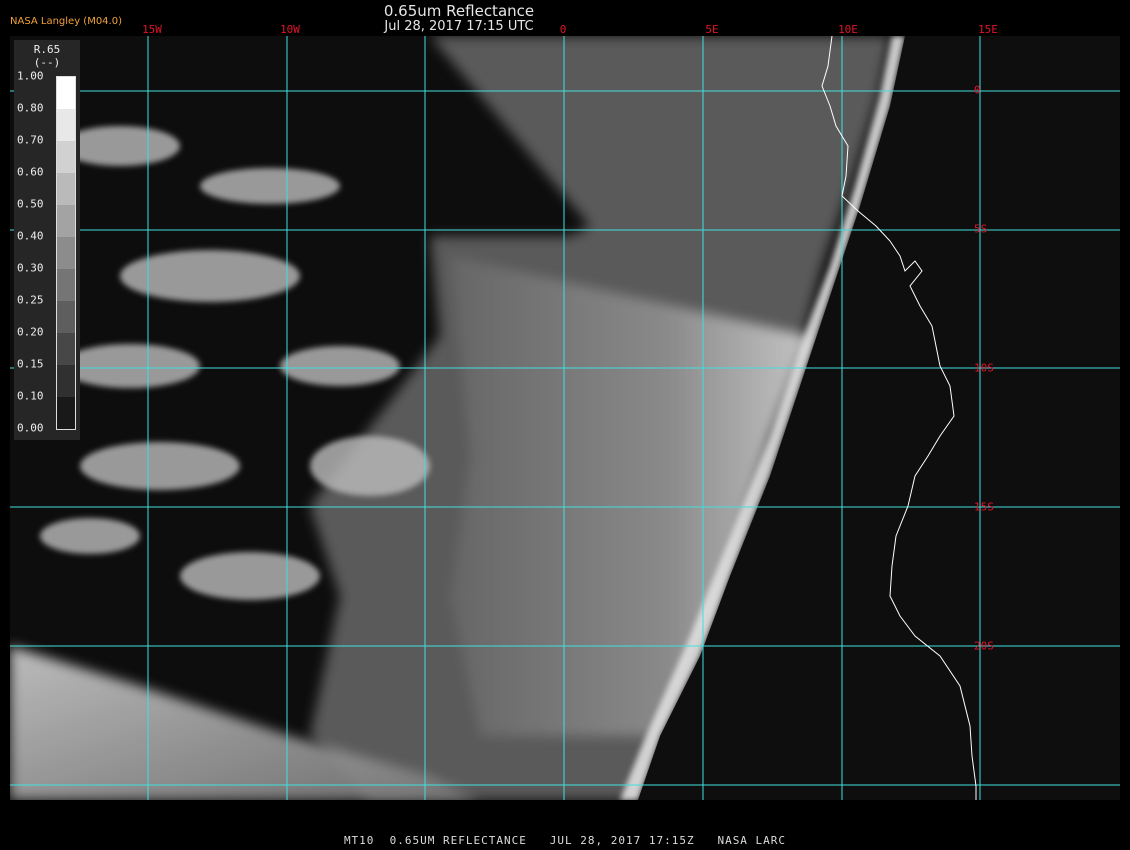 The width and height of the screenshot is (1130, 850). What do you see at coordinates (981, 229) in the screenshot?
I see `lat-label-5s: 5S` at bounding box center [981, 229].